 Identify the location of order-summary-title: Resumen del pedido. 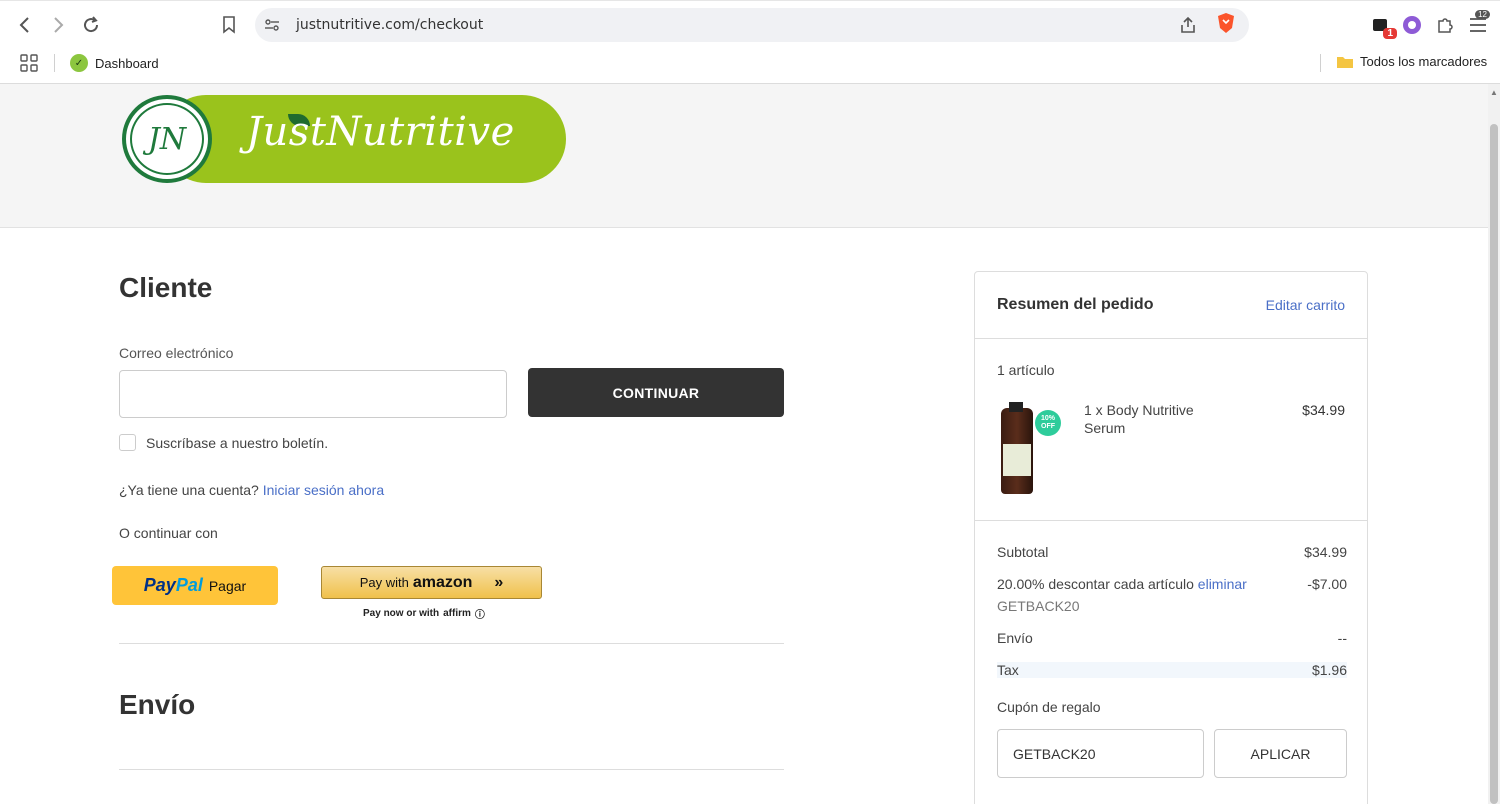
(1075, 304).